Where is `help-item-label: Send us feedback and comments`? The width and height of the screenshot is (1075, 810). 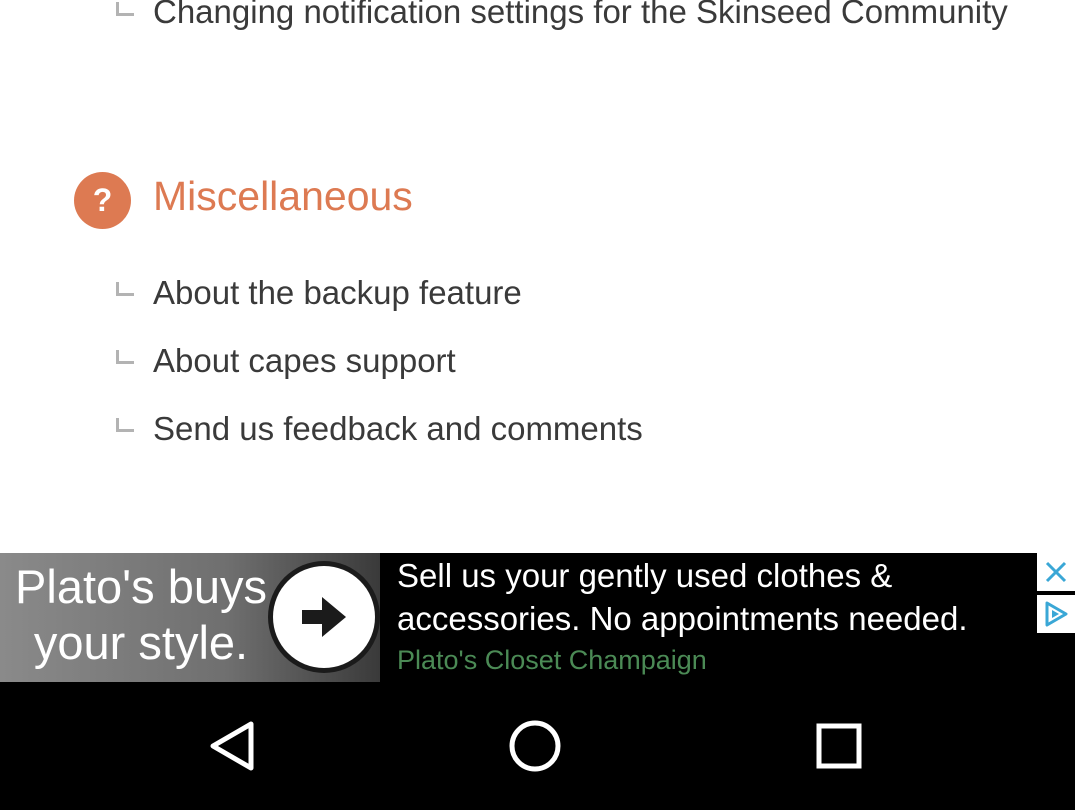
help-item-label: Send us feedback and comments is located at coordinates (398, 428).